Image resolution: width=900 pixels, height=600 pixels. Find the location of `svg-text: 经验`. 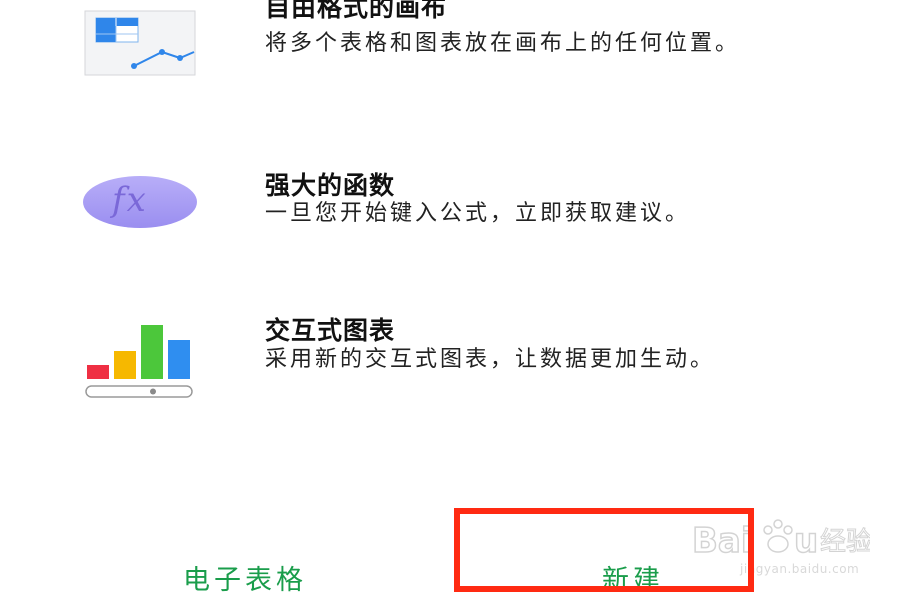

svg-text: 经验 is located at coordinates (845, 542).